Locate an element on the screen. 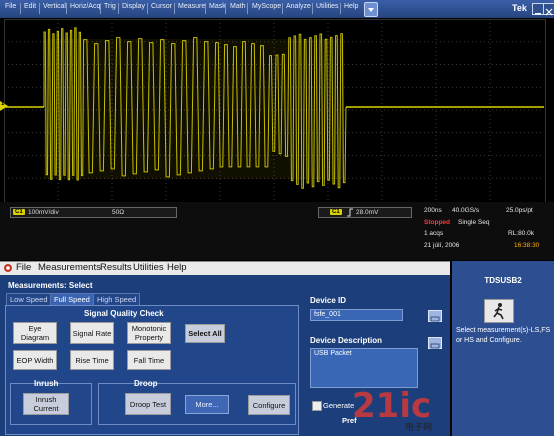 This screenshot has width=554, height=436. acquisition-count: 1 acqs is located at coordinates (434, 233).